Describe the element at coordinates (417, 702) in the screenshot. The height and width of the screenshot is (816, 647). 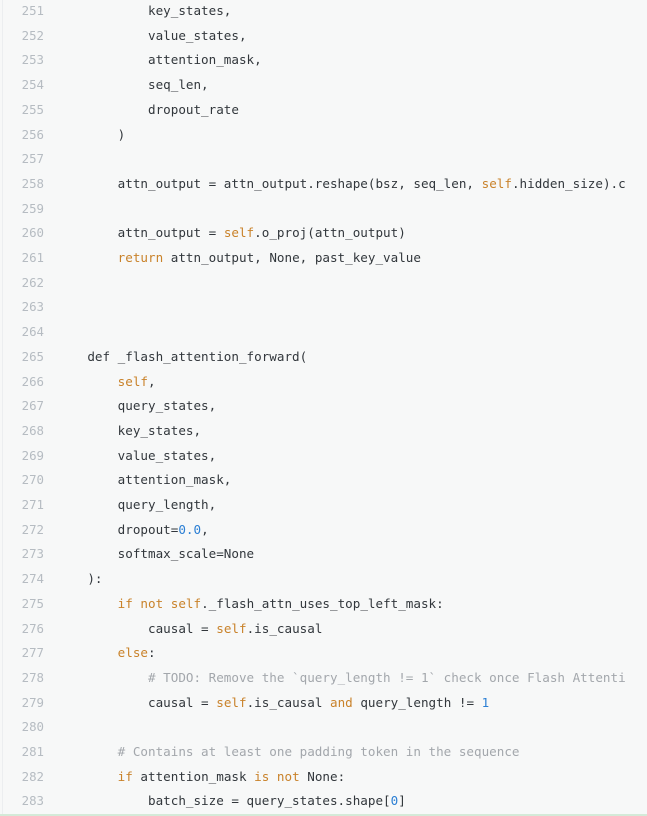
I see `code-token: query_length !=` at that location.